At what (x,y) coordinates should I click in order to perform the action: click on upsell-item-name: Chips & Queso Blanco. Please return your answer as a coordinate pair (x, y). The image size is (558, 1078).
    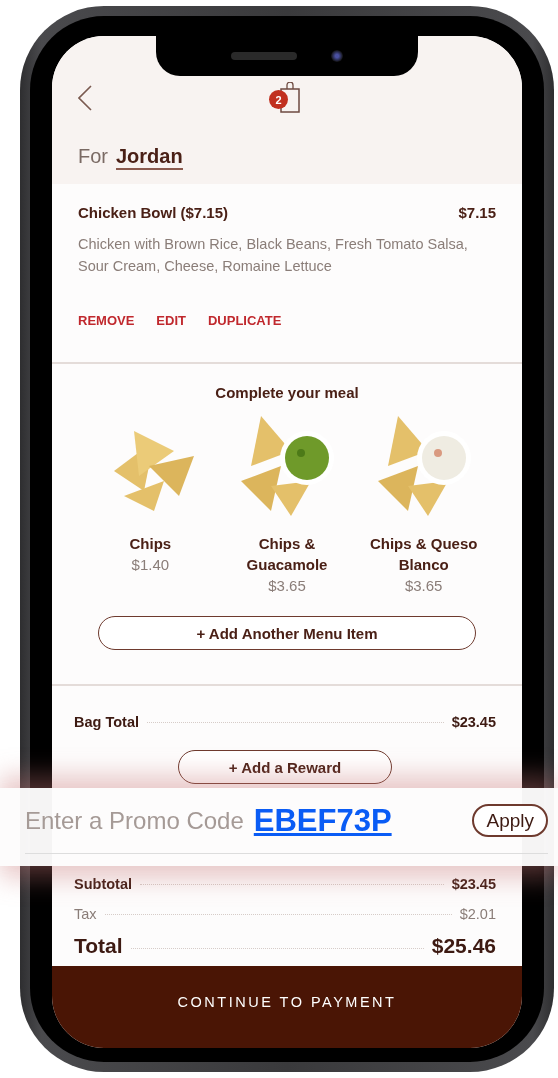
    Looking at the image, I should click on (423, 554).